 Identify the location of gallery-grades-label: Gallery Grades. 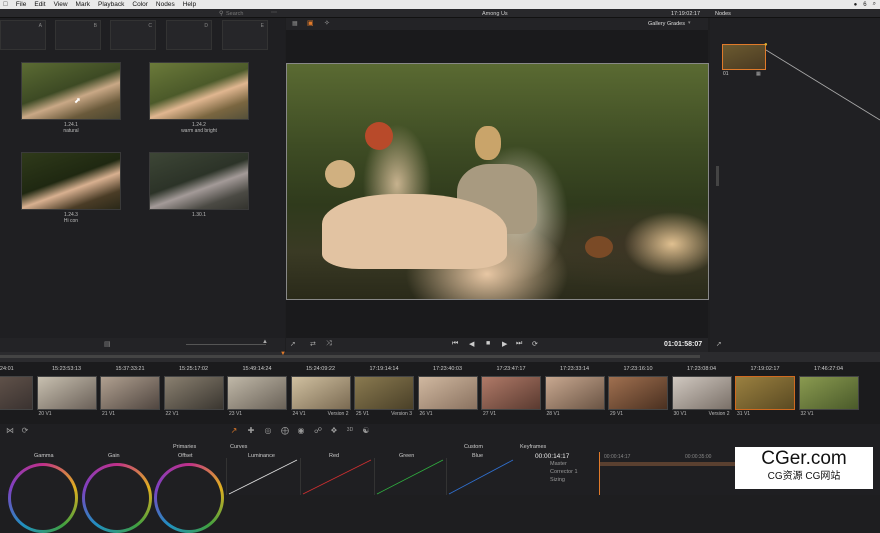
(666, 24).